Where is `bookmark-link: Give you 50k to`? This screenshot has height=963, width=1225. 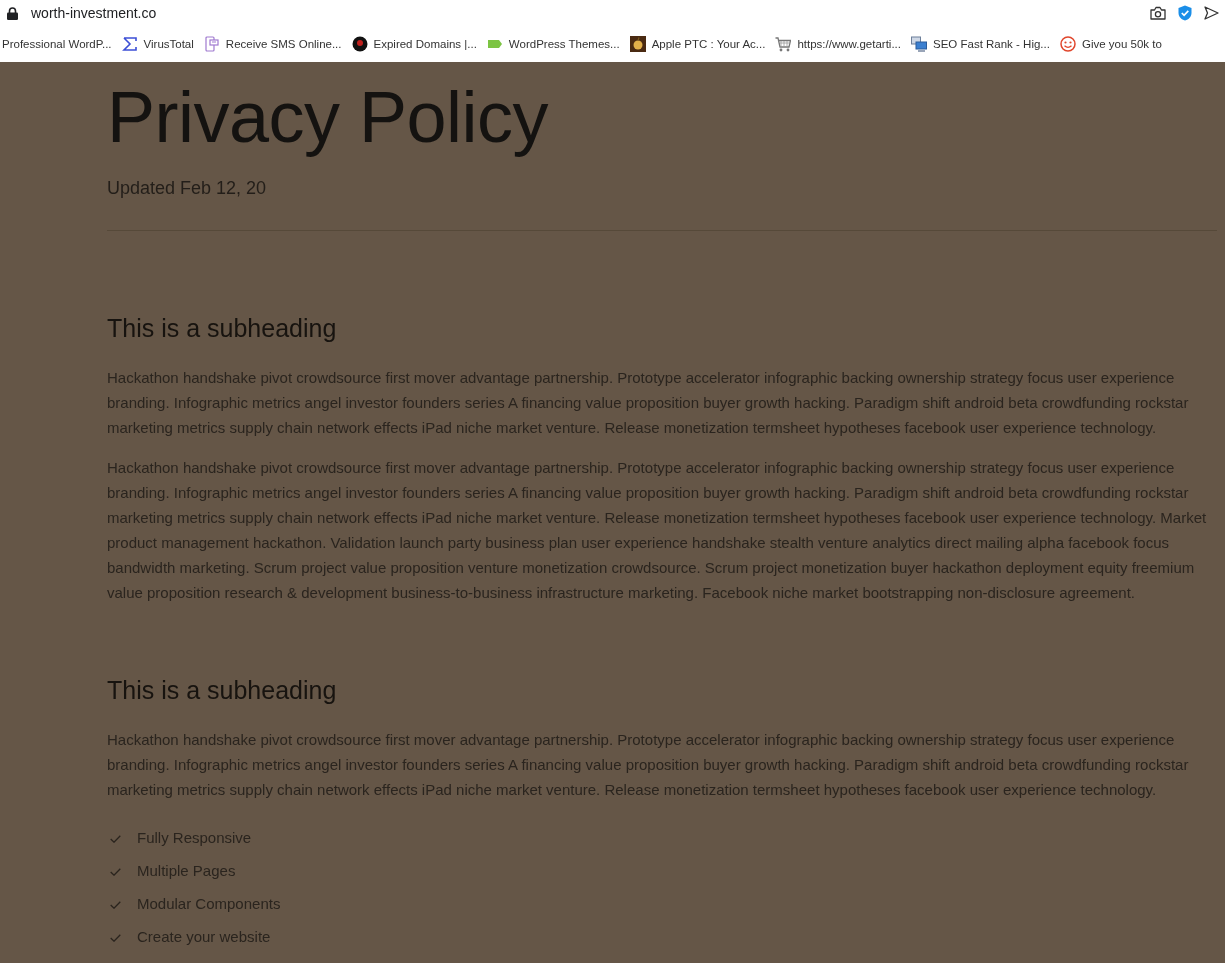 bookmark-link: Give you 50k to is located at coordinates (1110, 44).